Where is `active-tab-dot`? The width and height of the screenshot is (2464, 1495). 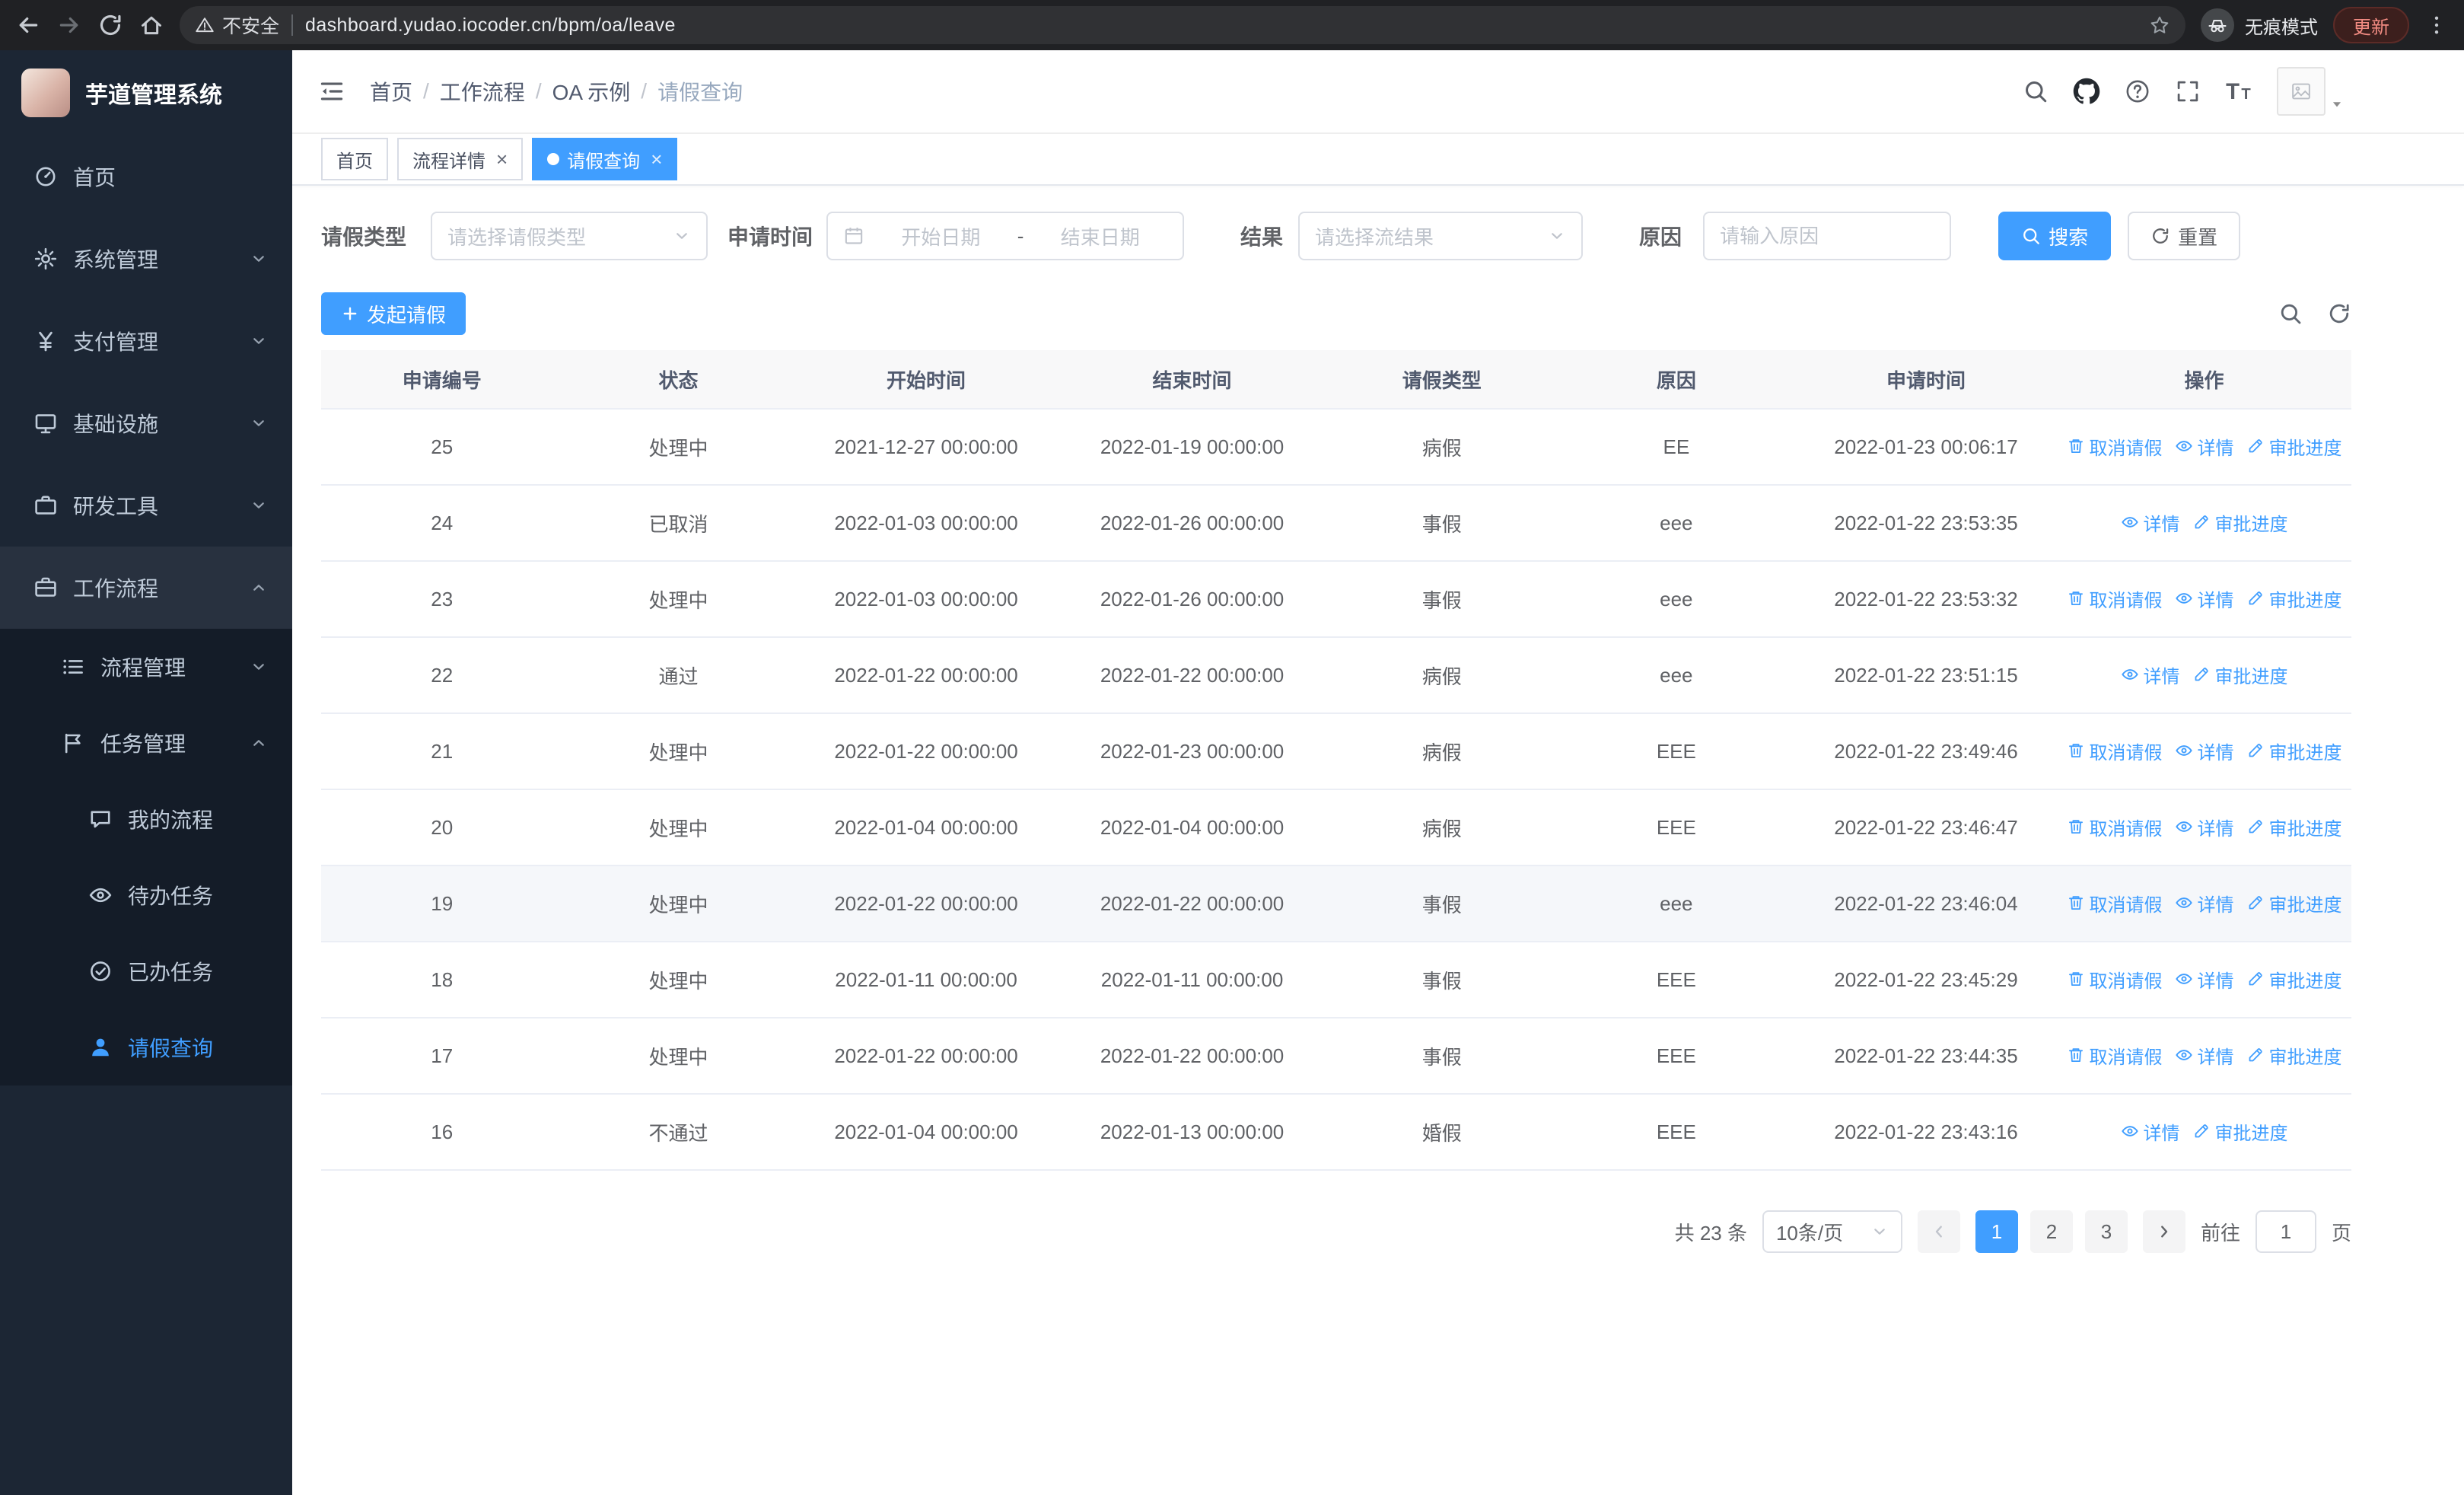
active-tab-dot is located at coordinates (553, 159).